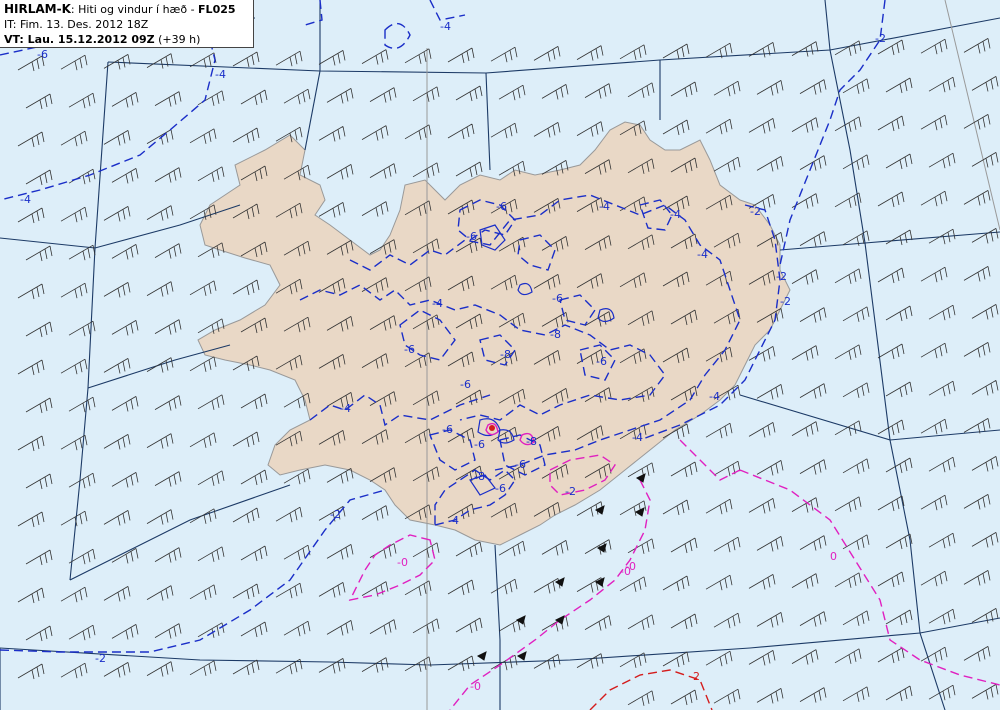 The width and height of the screenshot is (1000, 710). I want to click on contour-label: 0, so click(833, 556).